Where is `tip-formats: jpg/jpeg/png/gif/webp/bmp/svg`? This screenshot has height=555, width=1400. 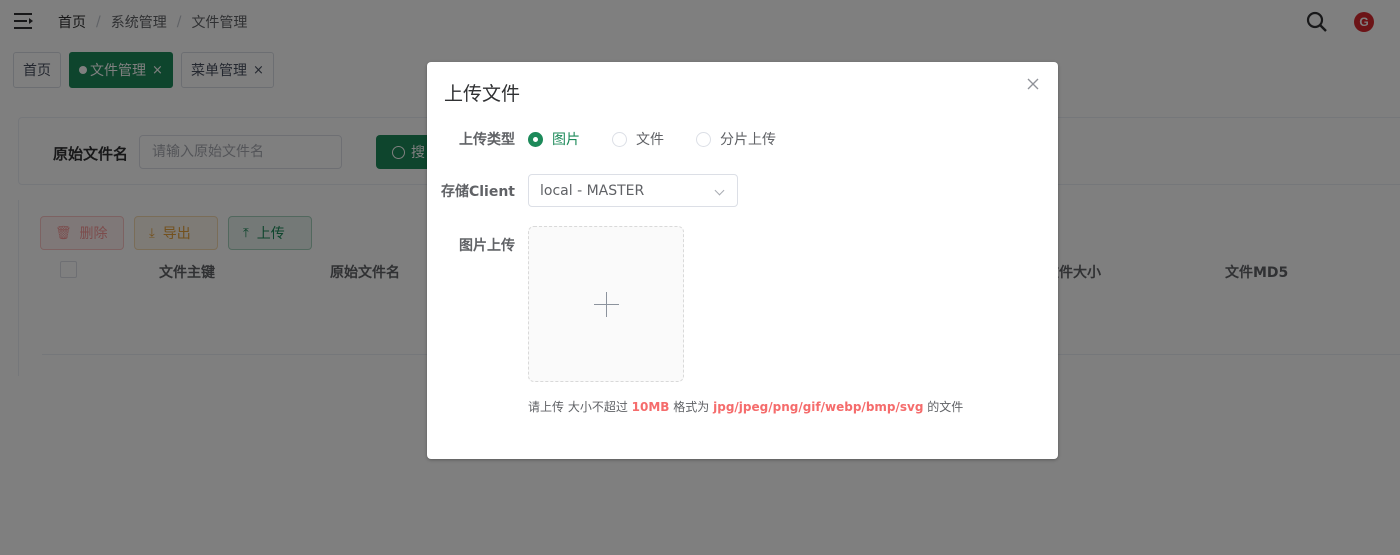 tip-formats: jpg/jpeg/png/gif/webp/bmp/svg is located at coordinates (818, 407).